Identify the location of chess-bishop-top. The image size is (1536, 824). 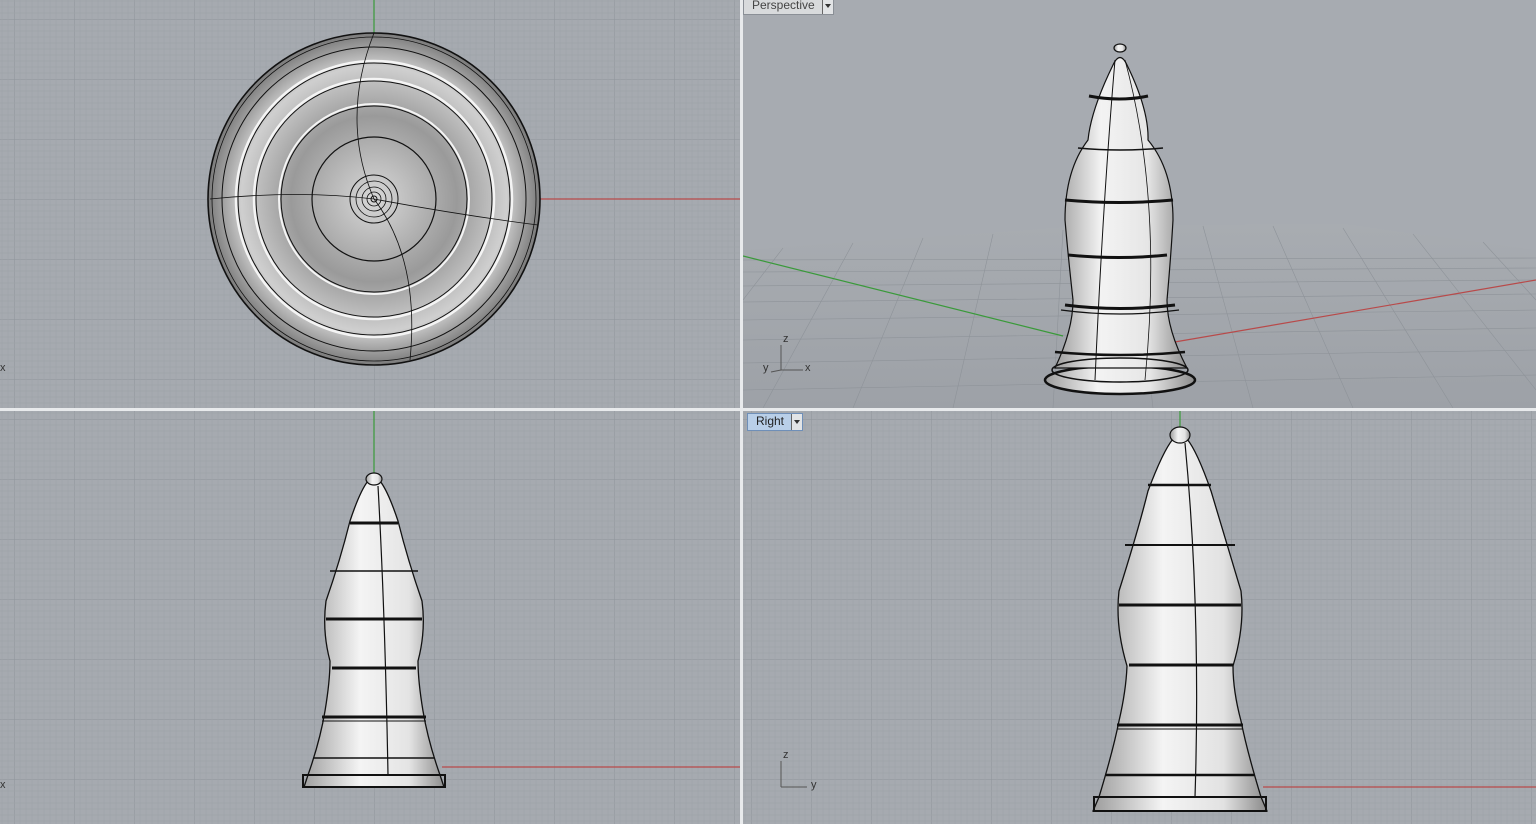
(374, 199).